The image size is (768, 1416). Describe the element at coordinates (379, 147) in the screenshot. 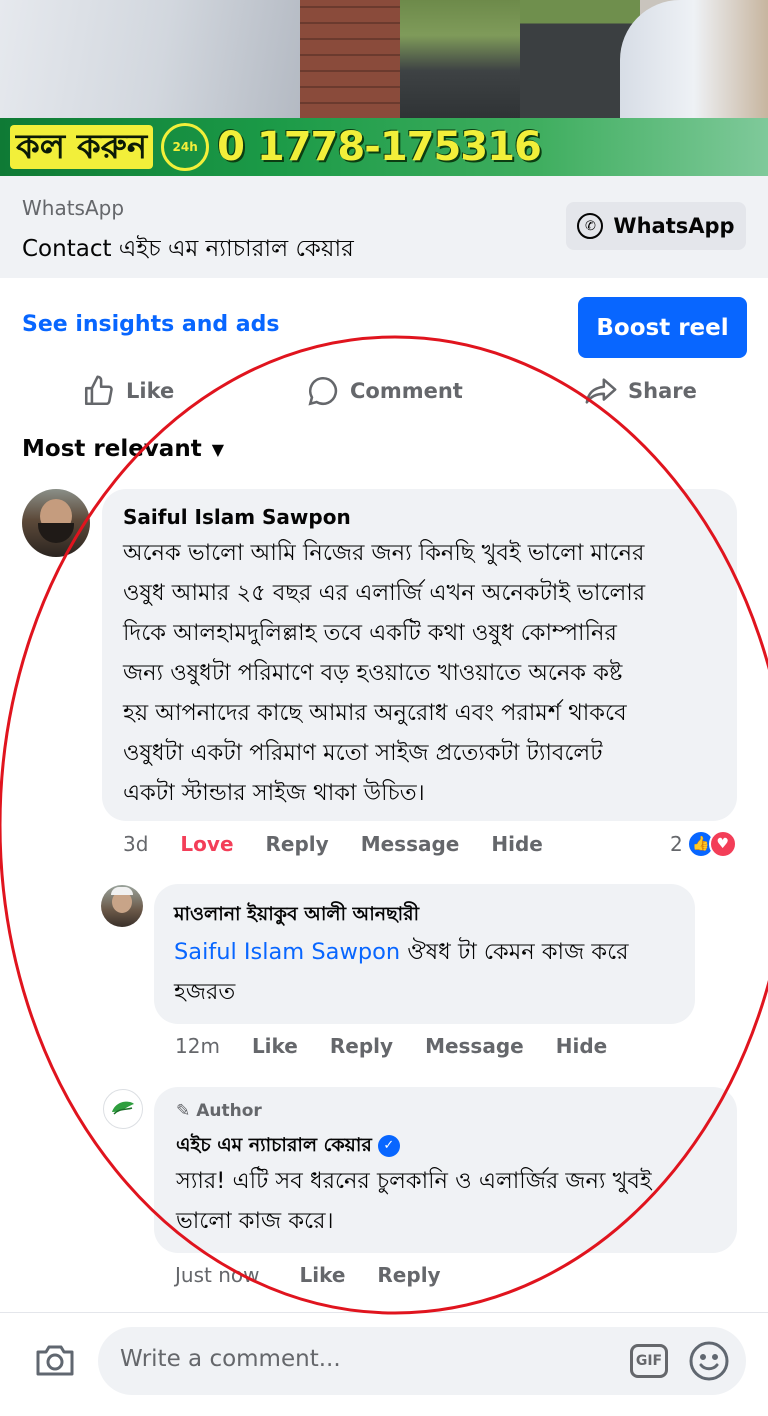

I see `phone-number: 0 1778-175316` at that location.